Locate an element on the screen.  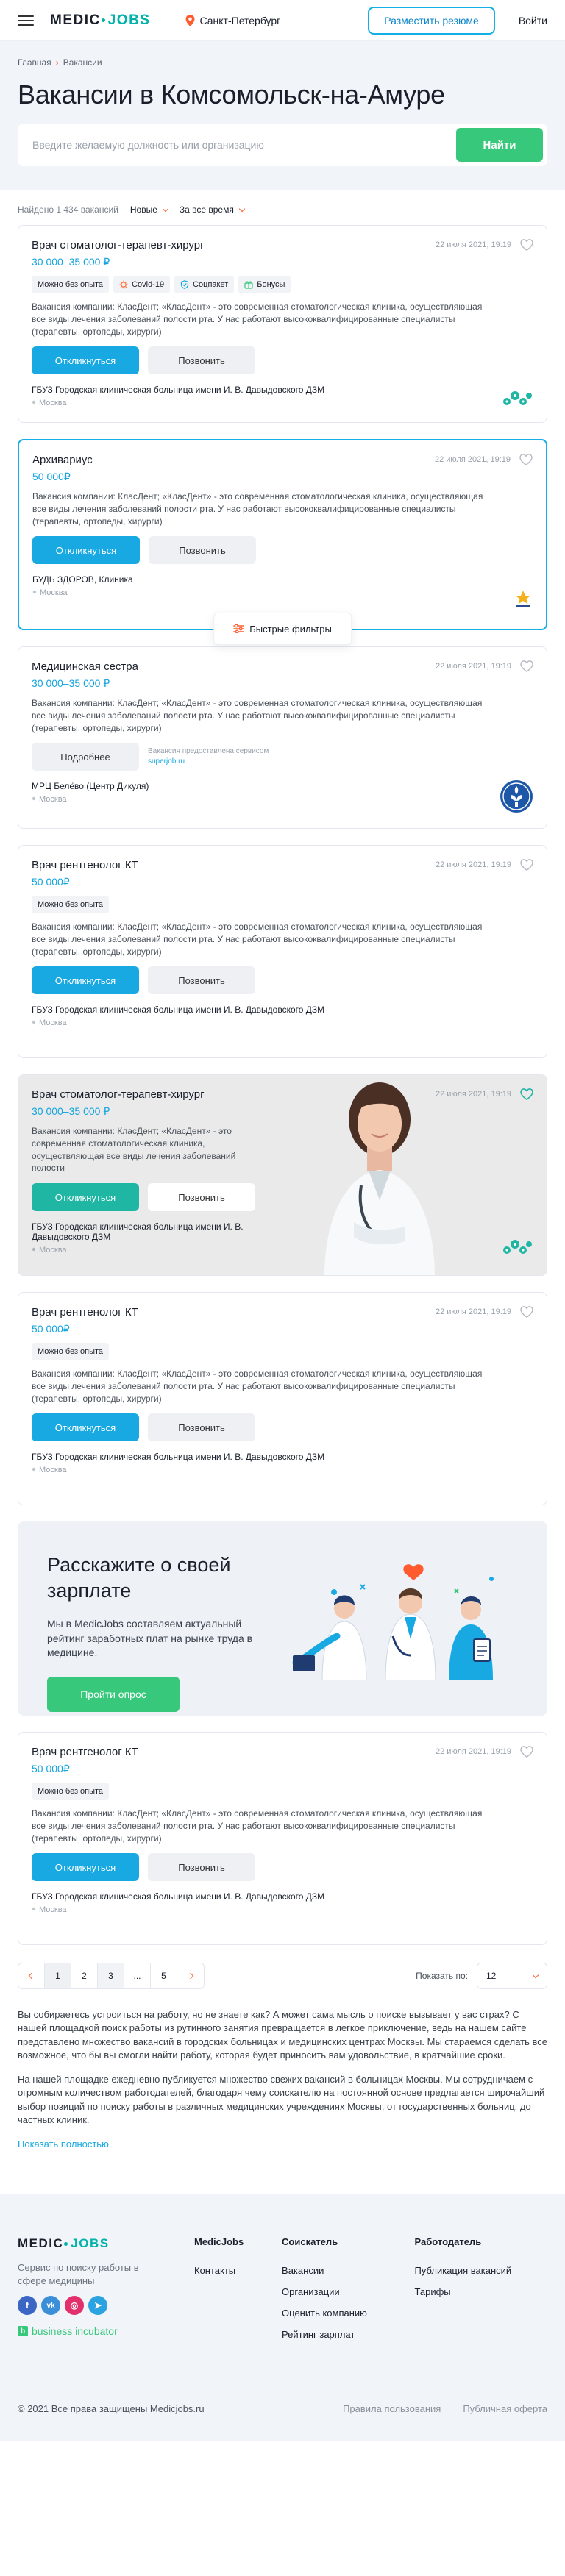
next-page-button is located at coordinates (190, 1975).